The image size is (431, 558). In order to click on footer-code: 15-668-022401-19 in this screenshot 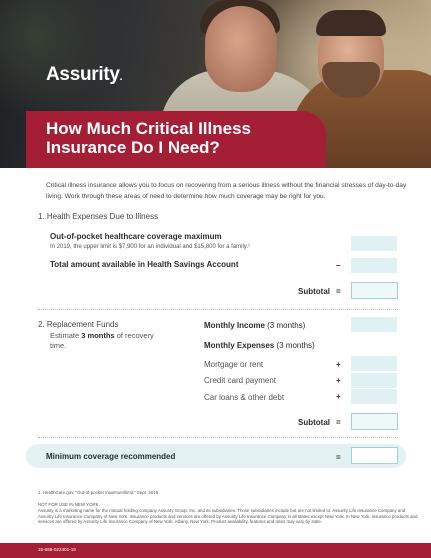, I will do `click(57, 549)`.